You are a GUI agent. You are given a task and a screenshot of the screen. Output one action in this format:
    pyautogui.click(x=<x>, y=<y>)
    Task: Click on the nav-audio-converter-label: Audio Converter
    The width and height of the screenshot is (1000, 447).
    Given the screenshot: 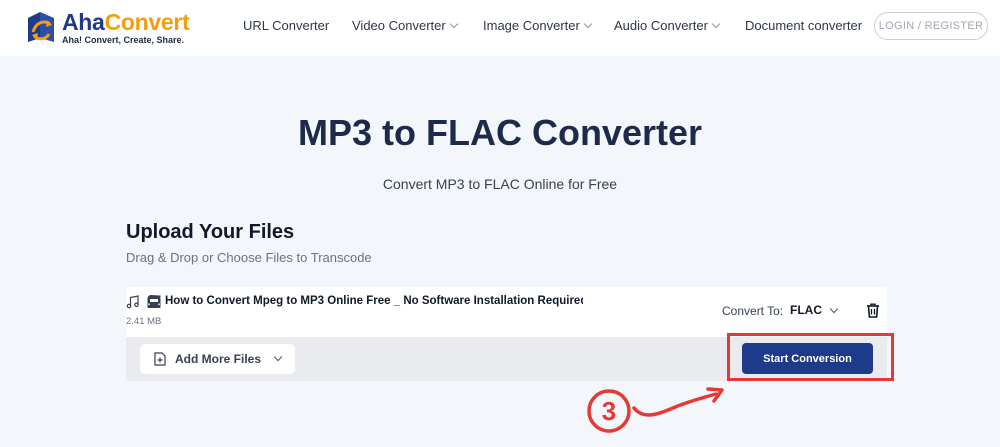 What is the action you would take?
    pyautogui.click(x=661, y=25)
    